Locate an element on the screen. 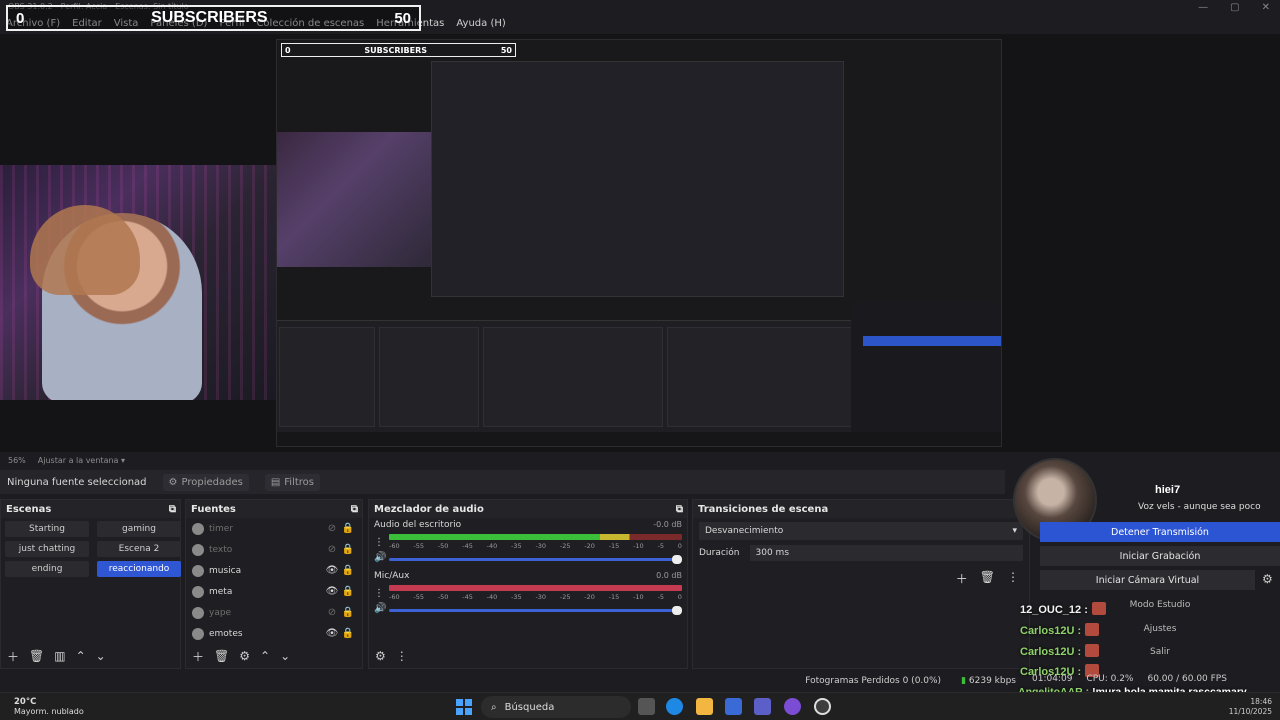 The image size is (1280, 720). task-view-icon is located at coordinates (646, 706).